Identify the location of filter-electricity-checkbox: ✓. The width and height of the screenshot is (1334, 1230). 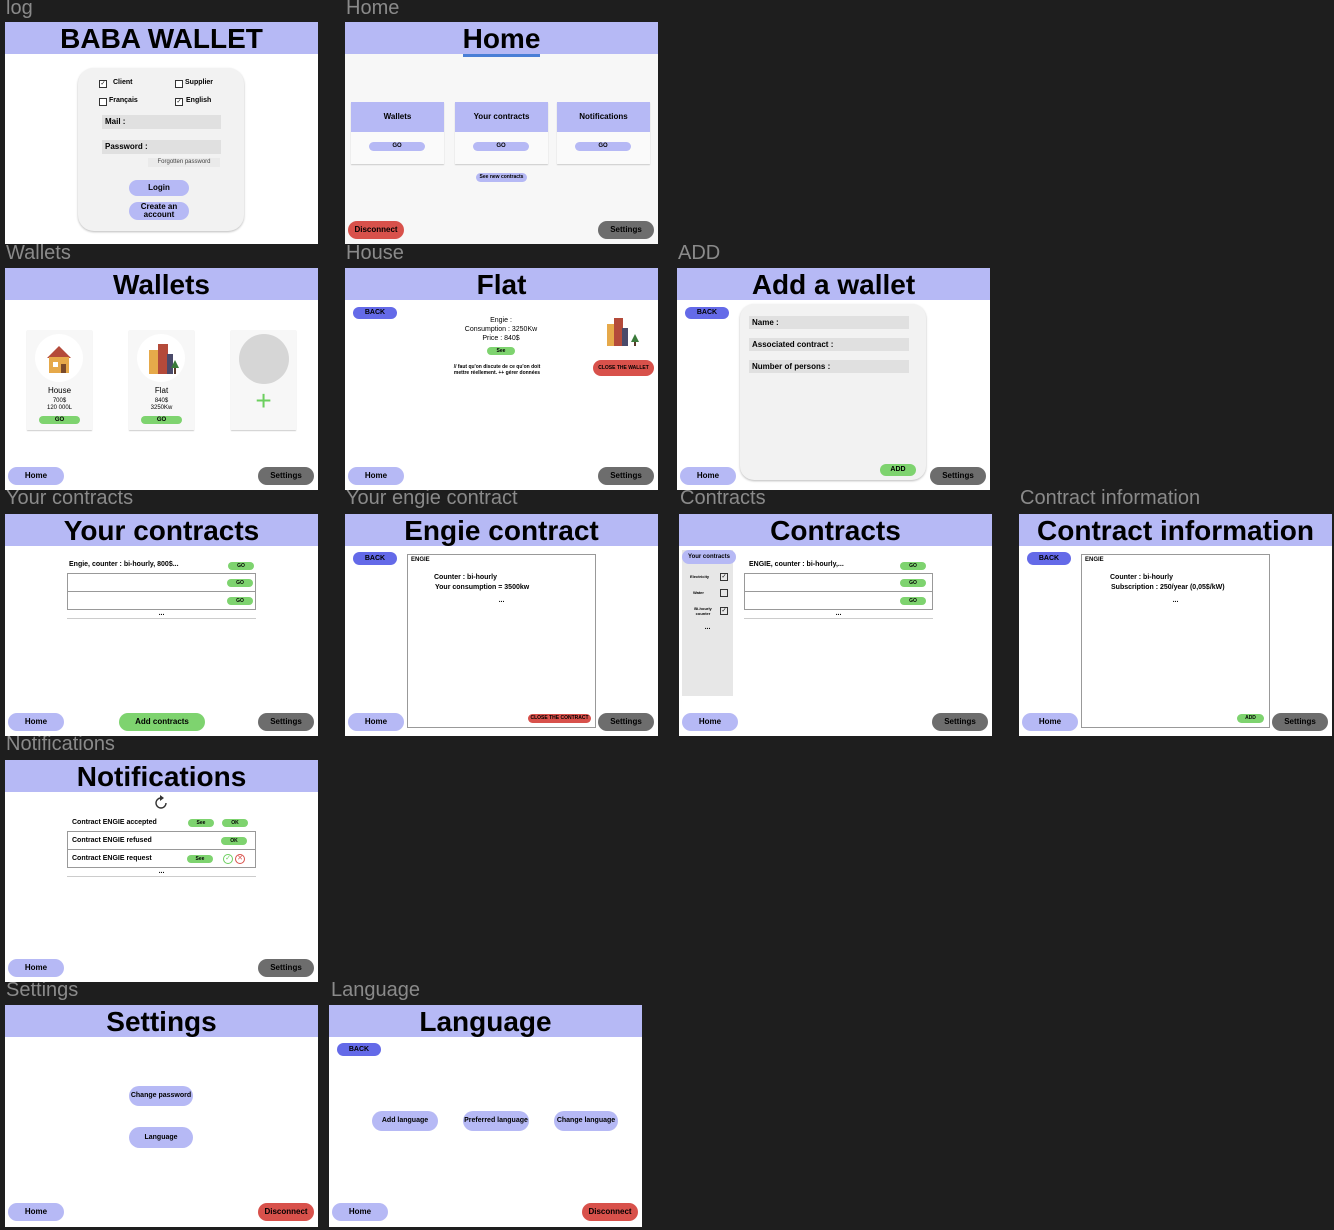
(724, 577).